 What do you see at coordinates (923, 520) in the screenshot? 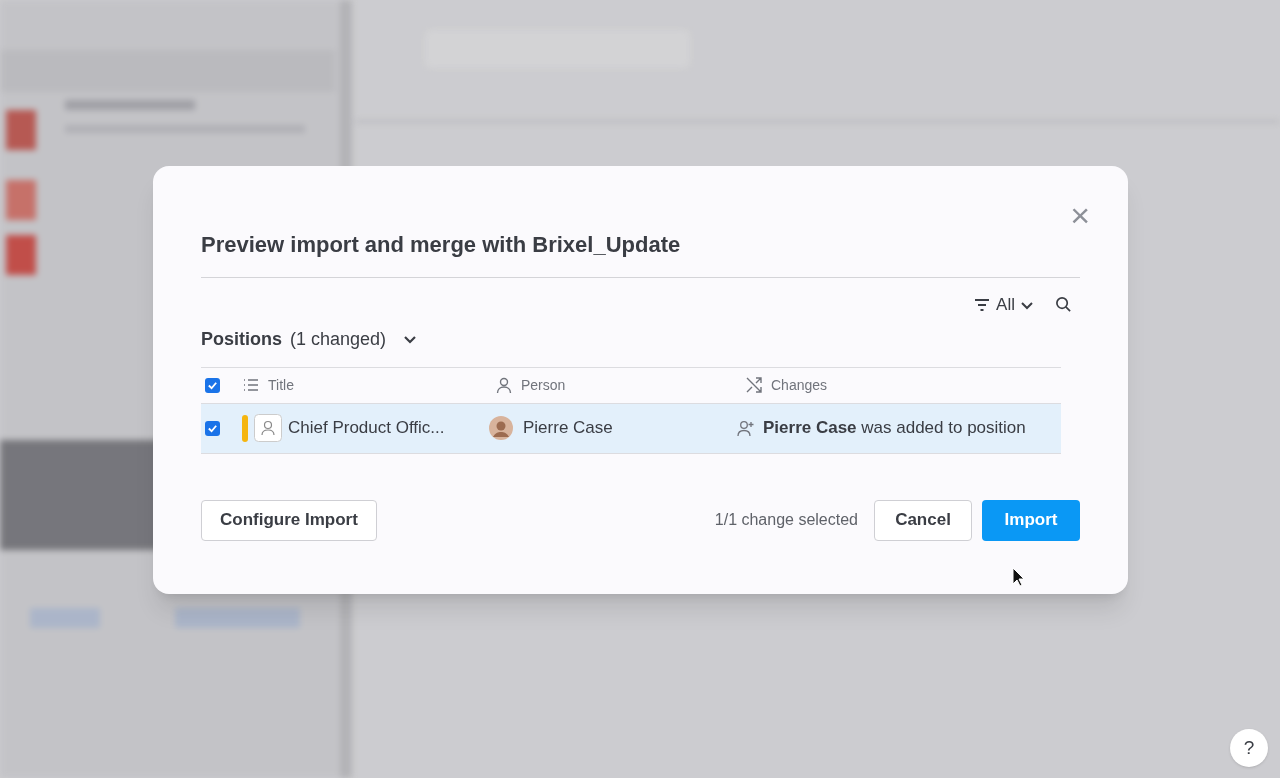
I see `cancel-button: Cancel` at bounding box center [923, 520].